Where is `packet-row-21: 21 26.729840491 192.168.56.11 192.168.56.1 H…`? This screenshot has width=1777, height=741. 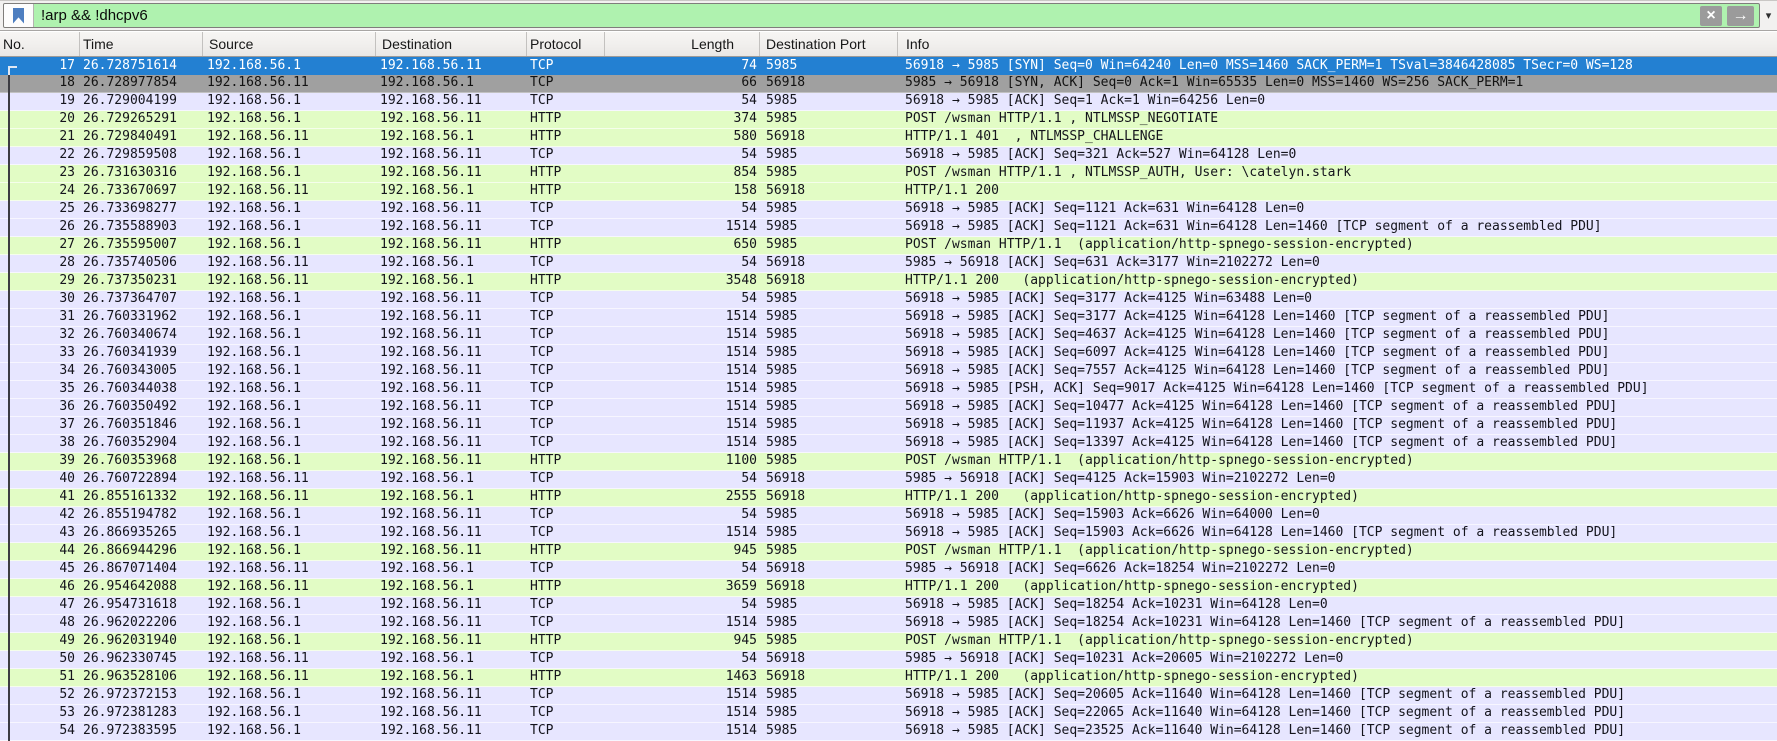
packet-row-21: 21 26.729840491 192.168.56.11 192.168.56.1 H… is located at coordinates (888, 138).